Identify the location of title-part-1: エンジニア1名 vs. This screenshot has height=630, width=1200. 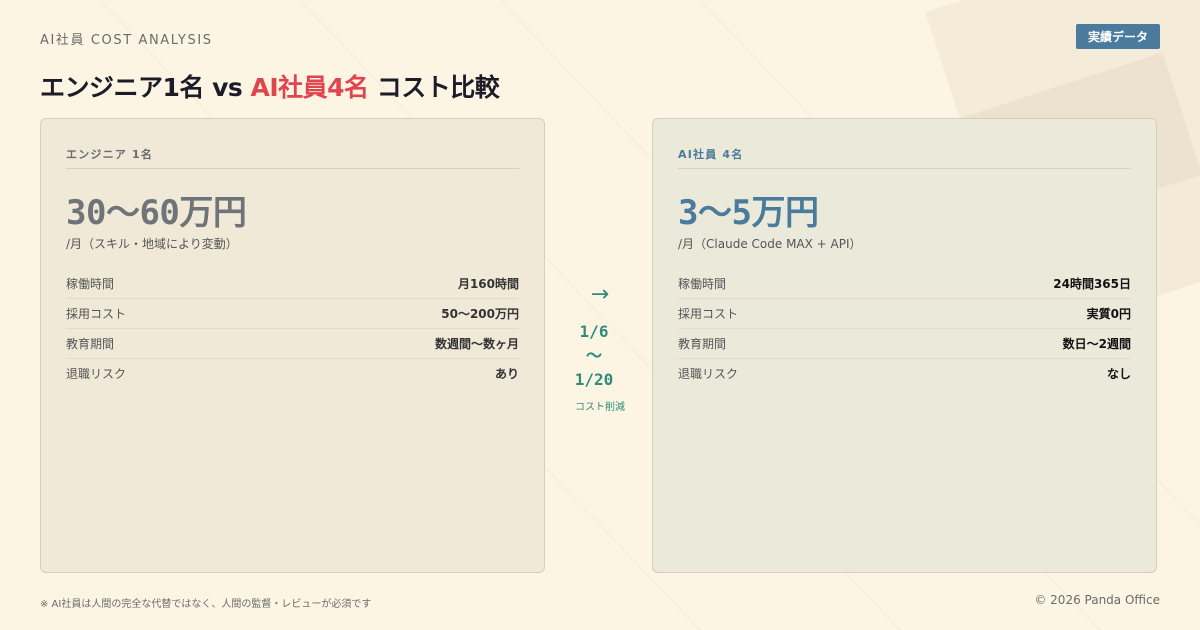
(145, 87).